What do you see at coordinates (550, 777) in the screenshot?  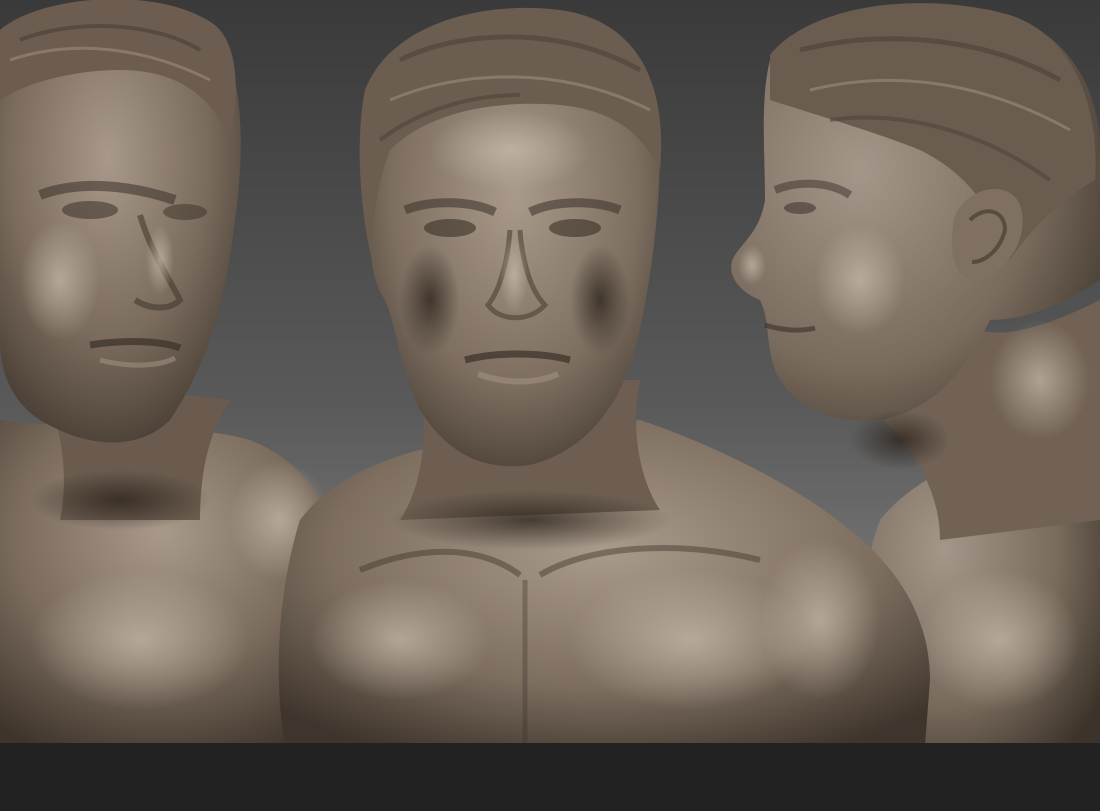 I see `base-strip` at bounding box center [550, 777].